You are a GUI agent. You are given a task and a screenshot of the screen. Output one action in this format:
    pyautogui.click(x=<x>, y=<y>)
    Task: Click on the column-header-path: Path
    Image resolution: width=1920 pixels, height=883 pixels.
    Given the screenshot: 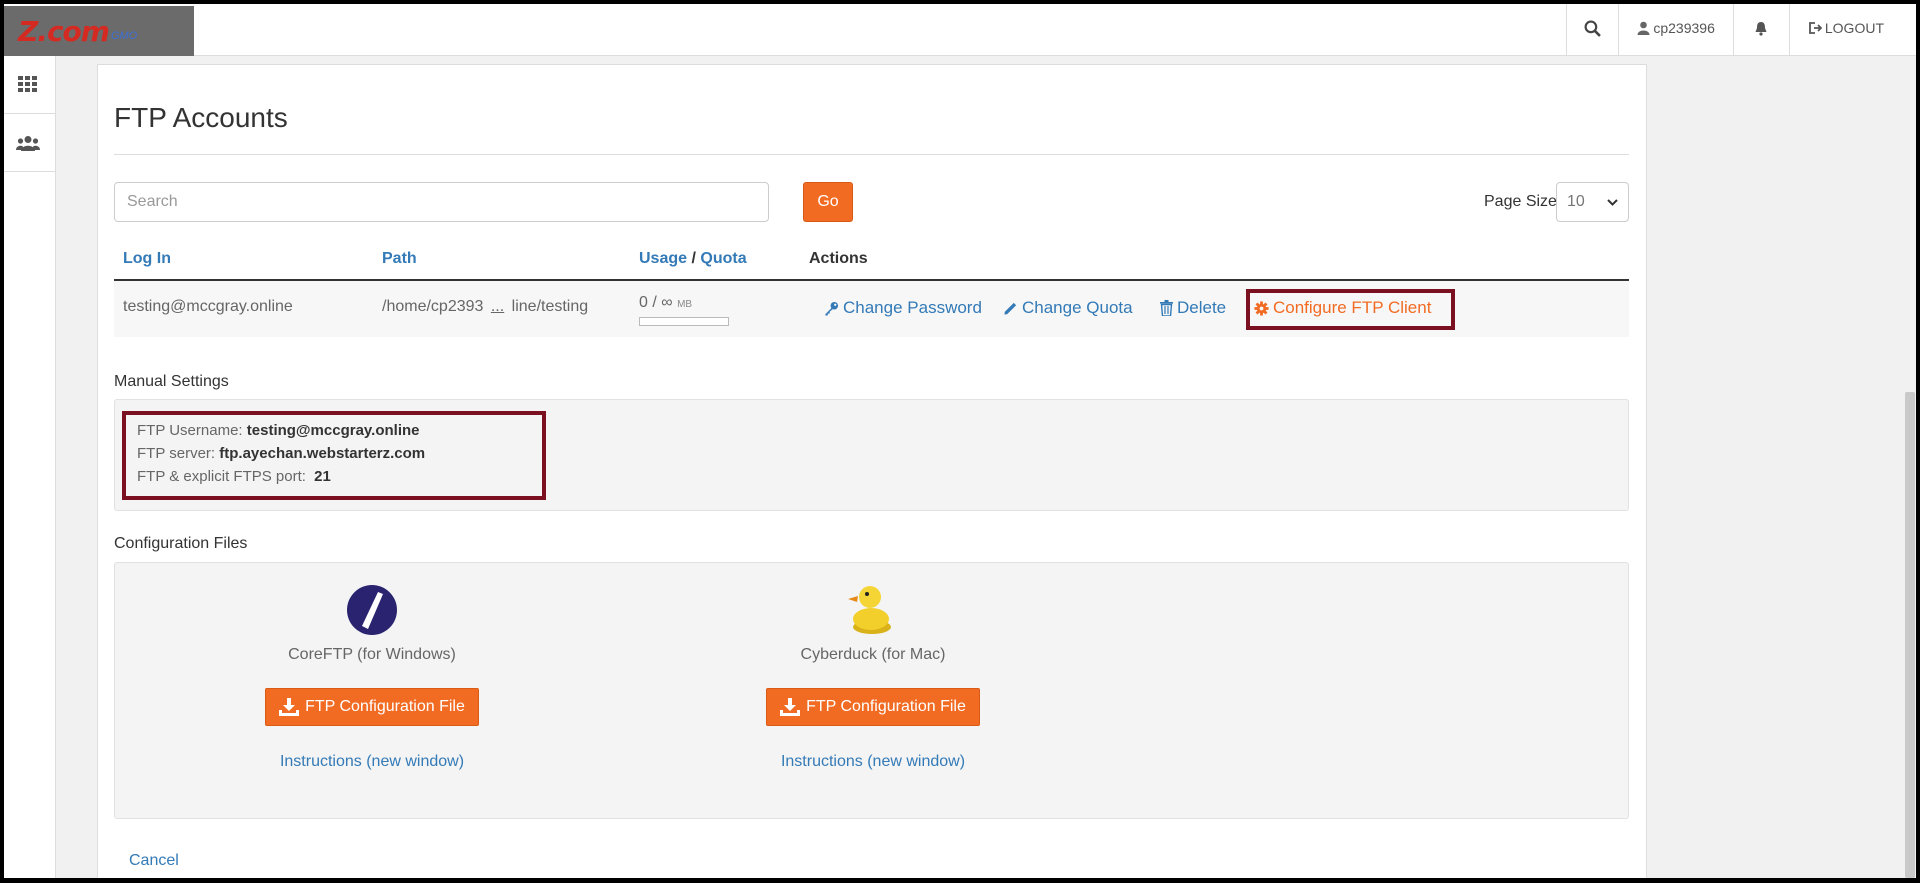 What is the action you would take?
    pyautogui.click(x=399, y=259)
    